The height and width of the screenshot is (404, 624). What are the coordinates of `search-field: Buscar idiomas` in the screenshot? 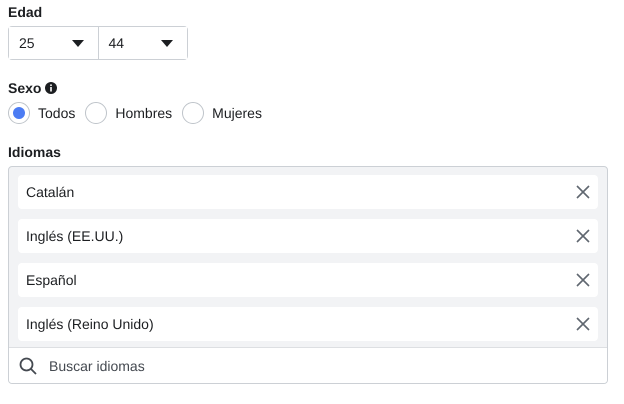 It's located at (308, 365).